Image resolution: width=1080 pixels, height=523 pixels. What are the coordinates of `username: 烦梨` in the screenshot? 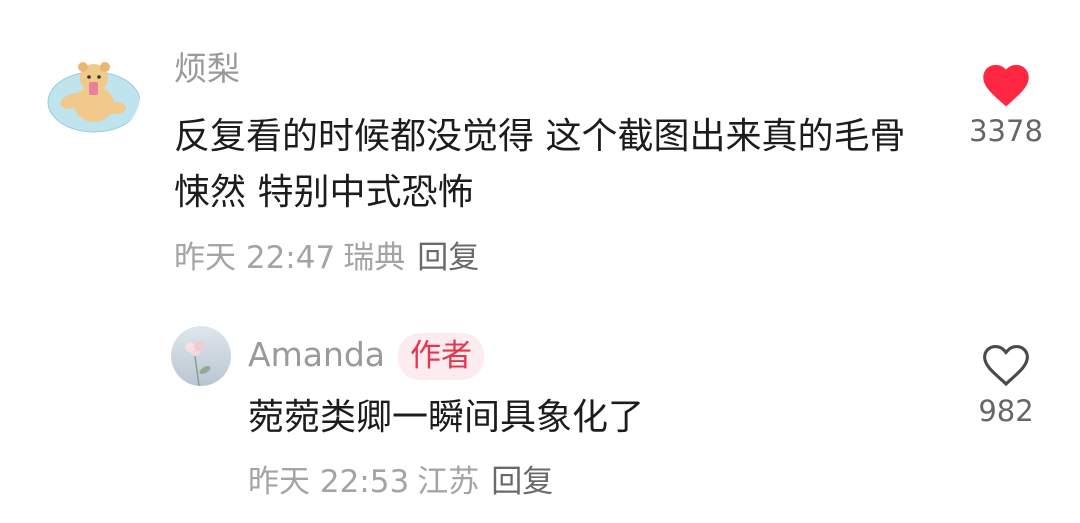 It's located at (207, 68).